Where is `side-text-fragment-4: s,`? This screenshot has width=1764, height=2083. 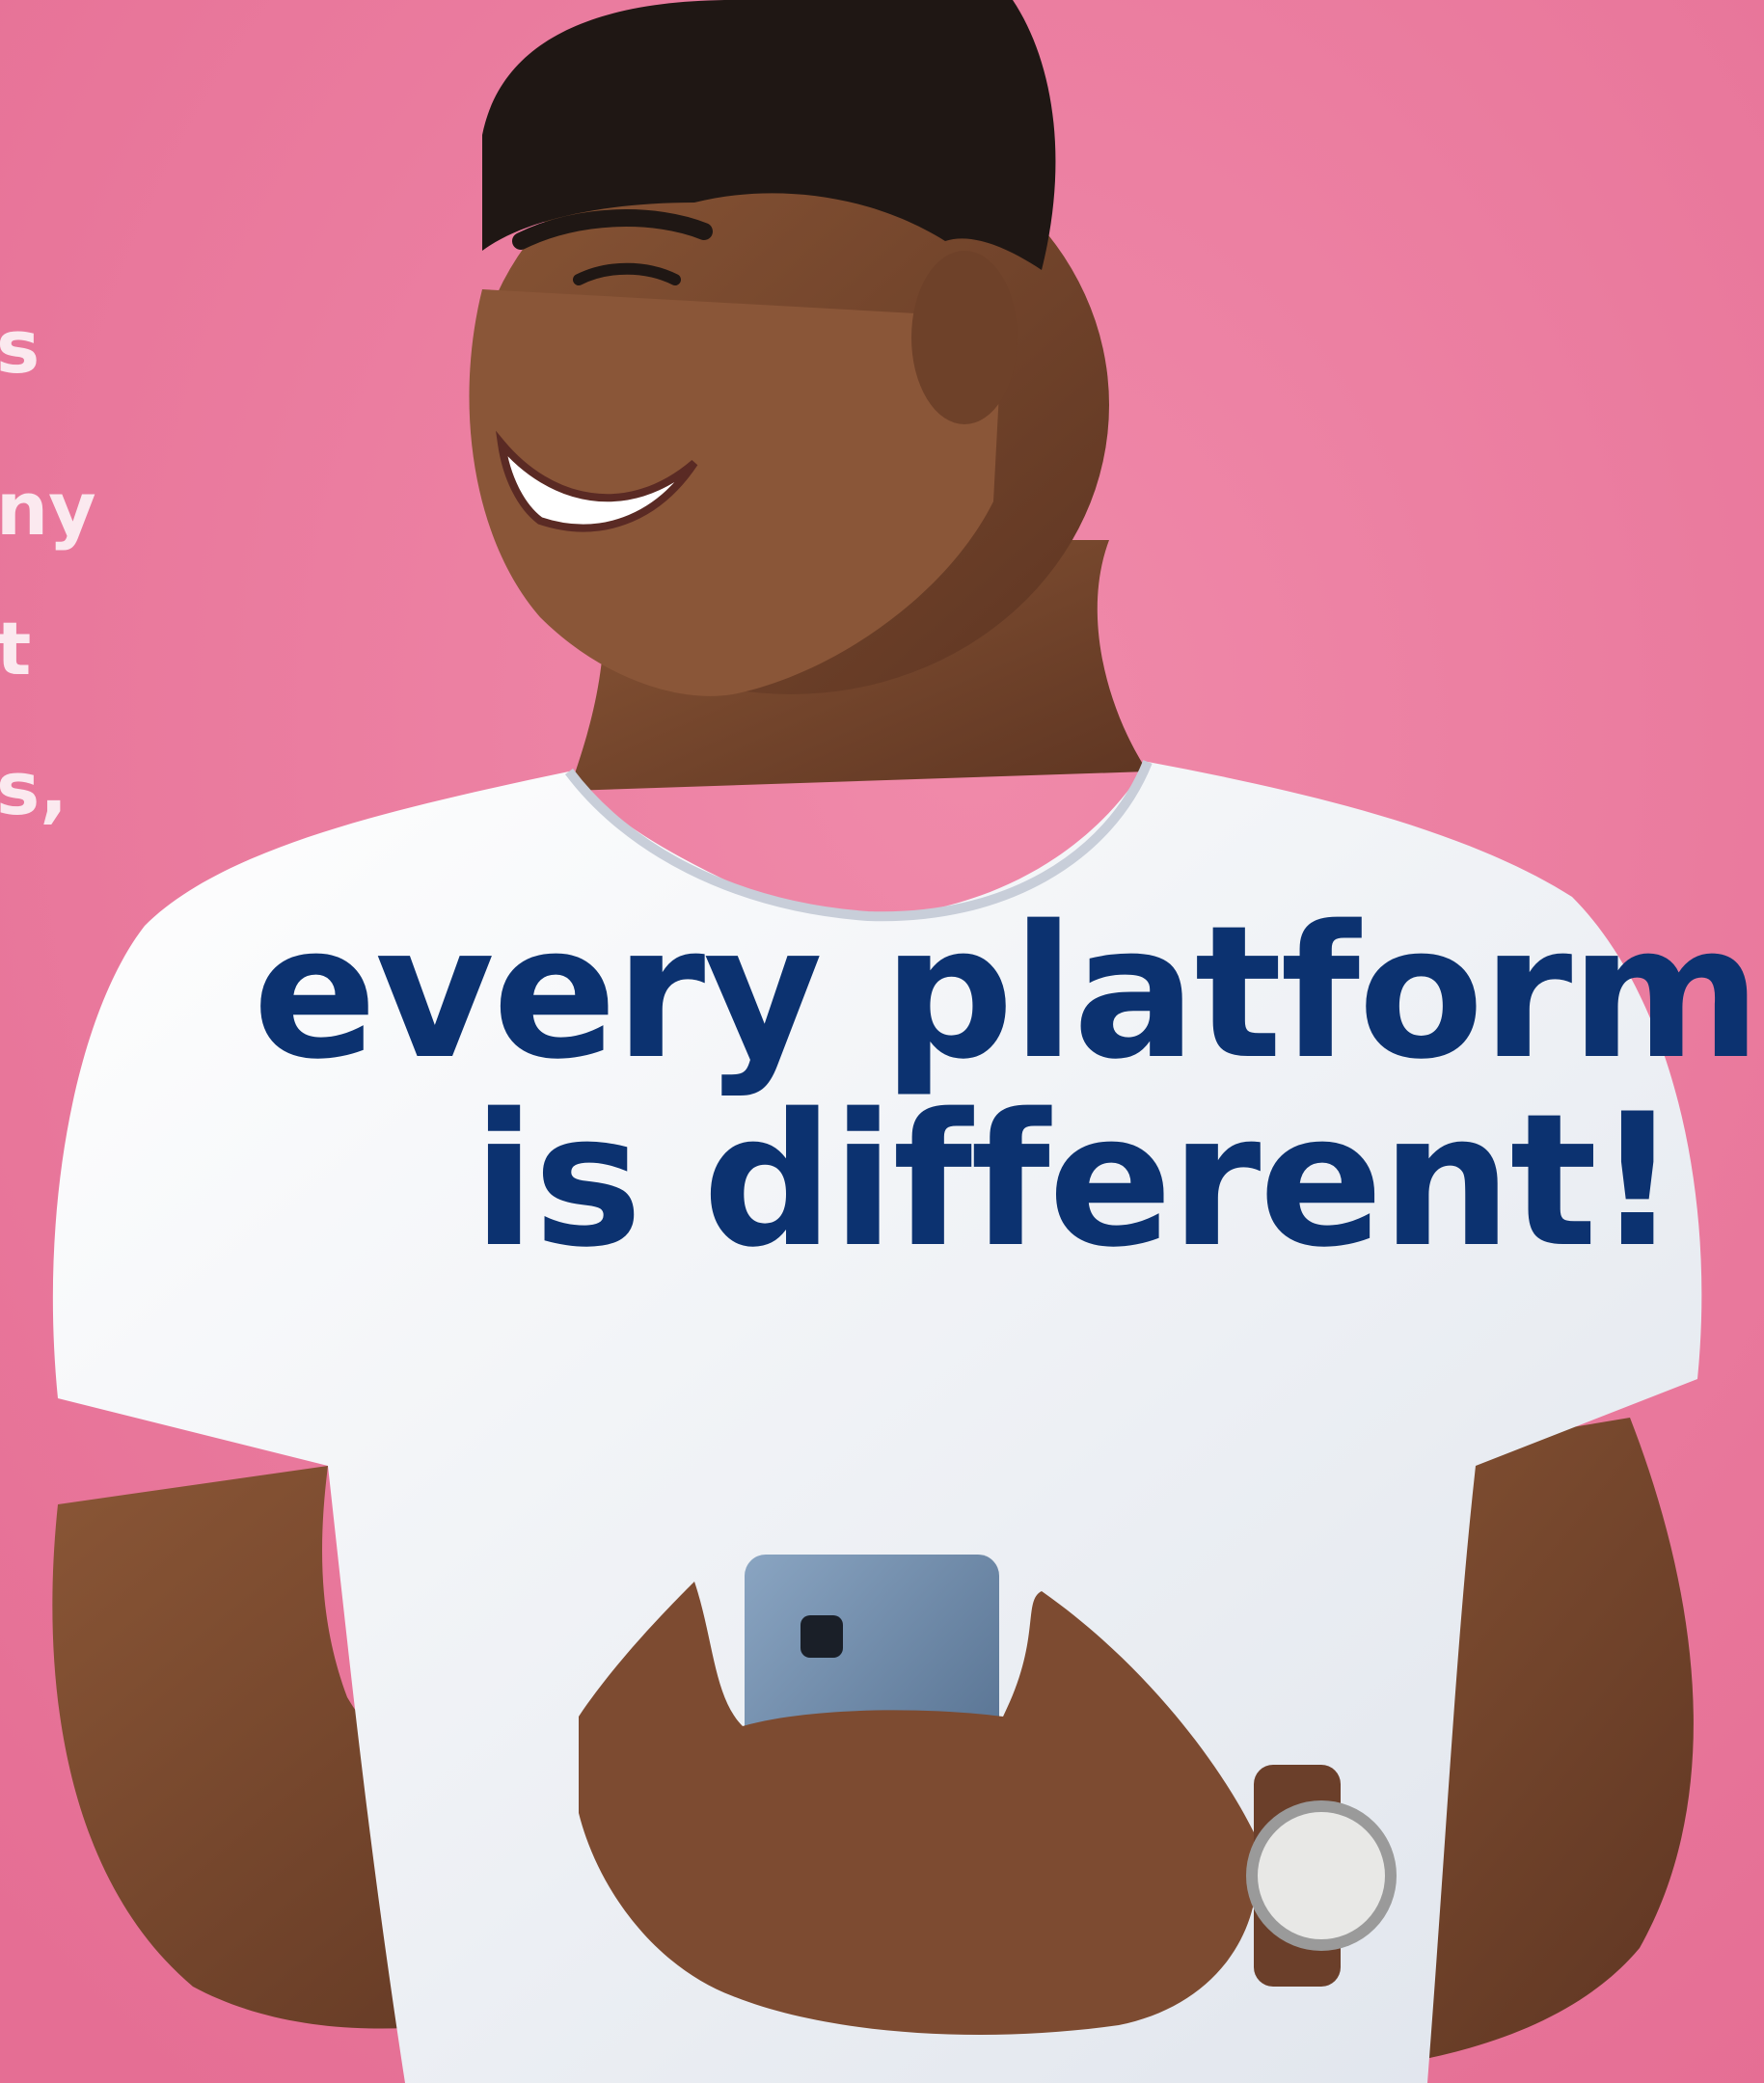 side-text-fragment-4: s, is located at coordinates (34, 788).